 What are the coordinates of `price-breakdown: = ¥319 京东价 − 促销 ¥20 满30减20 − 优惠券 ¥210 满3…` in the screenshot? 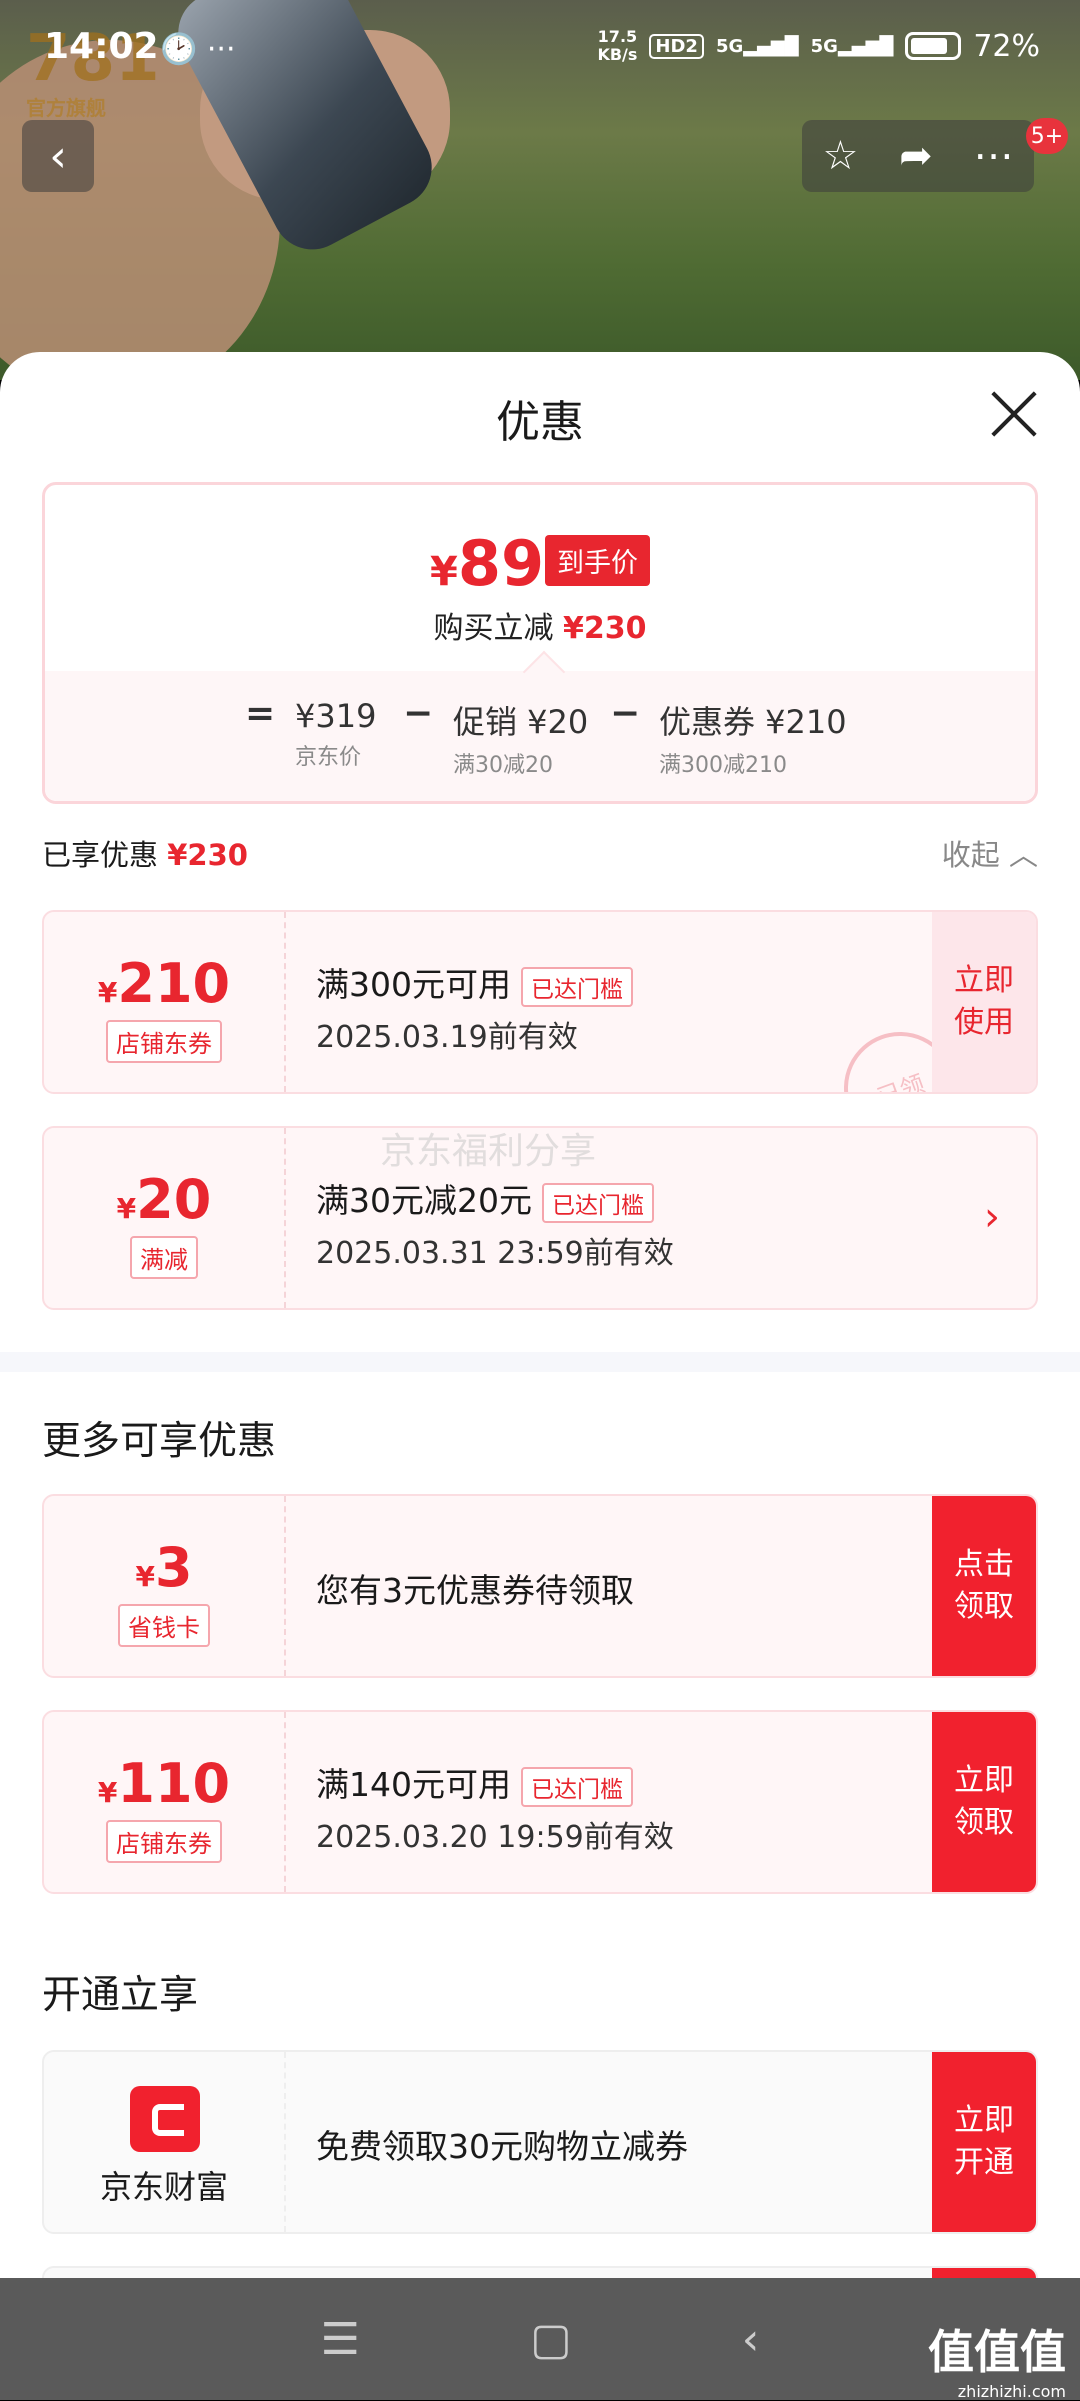 It's located at (540, 736).